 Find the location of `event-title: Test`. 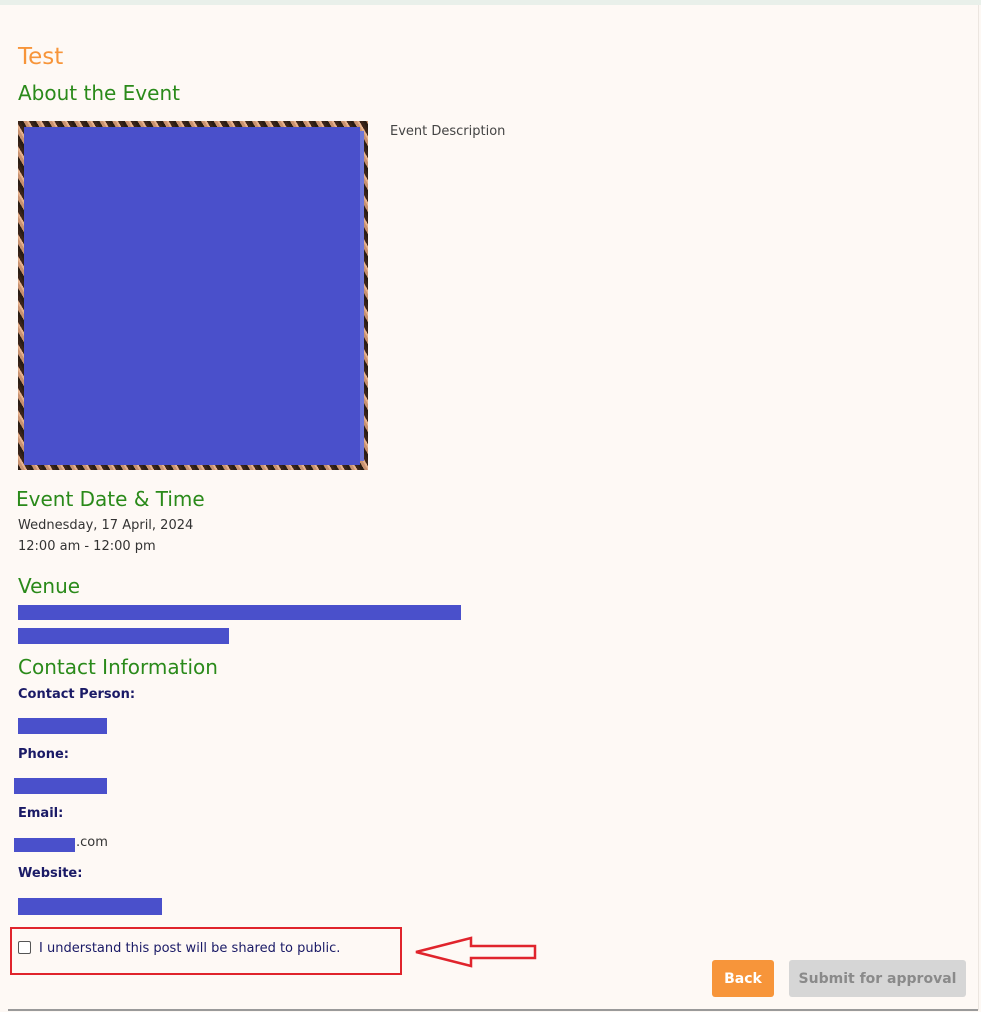

event-title: Test is located at coordinates (41, 57).